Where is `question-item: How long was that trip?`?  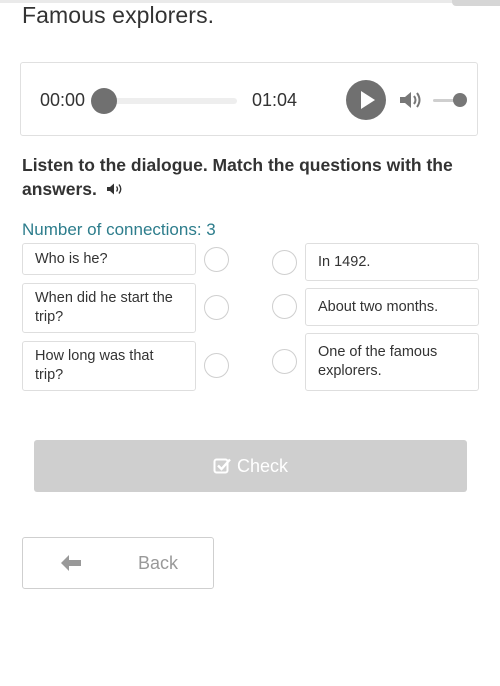
question-item: How long was that trip? is located at coordinates (109, 366).